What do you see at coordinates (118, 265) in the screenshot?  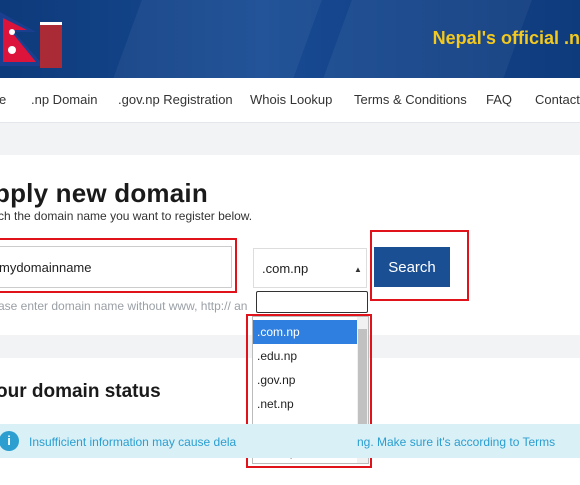 I see `highlight-domain-input` at bounding box center [118, 265].